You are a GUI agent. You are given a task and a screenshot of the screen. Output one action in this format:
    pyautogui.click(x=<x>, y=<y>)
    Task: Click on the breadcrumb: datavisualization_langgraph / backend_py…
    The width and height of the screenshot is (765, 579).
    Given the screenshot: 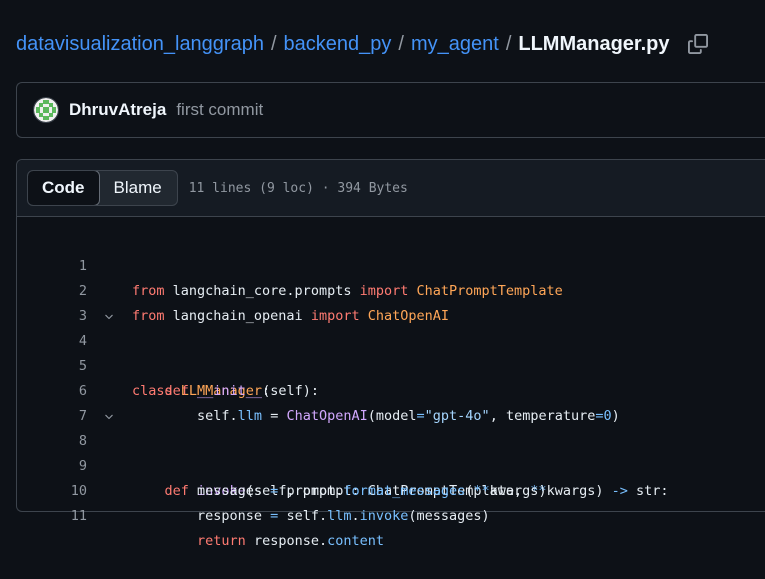 What is the action you would take?
    pyautogui.click(x=362, y=44)
    